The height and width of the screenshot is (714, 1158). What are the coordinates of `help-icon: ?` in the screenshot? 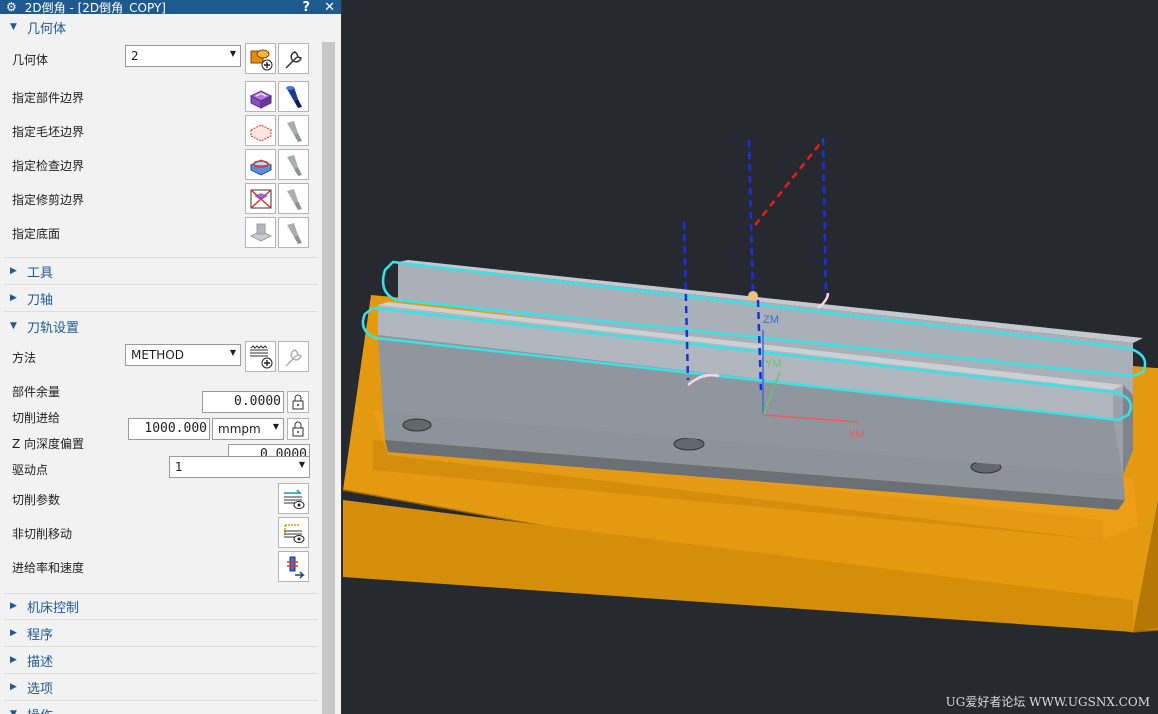 It's located at (307, 7).